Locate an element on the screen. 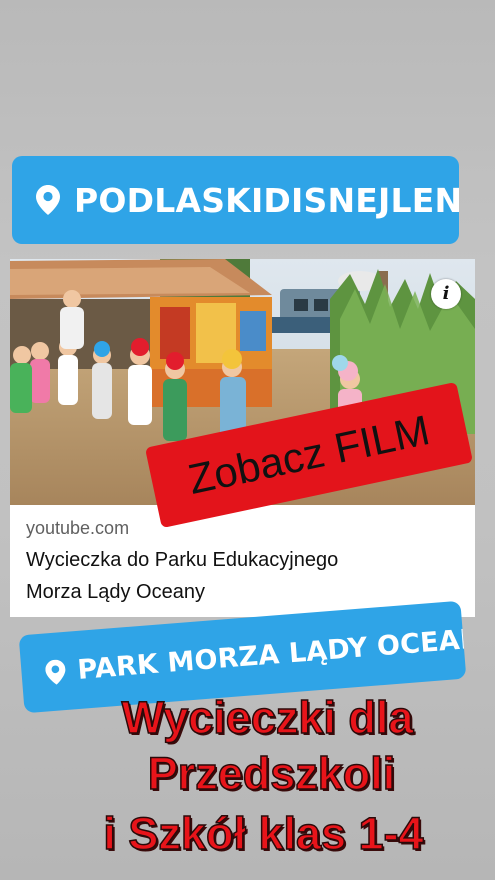 This screenshot has height=880, width=495. video-title-line: Wycieczka do Parku Edukacyjnego is located at coordinates (182, 560).